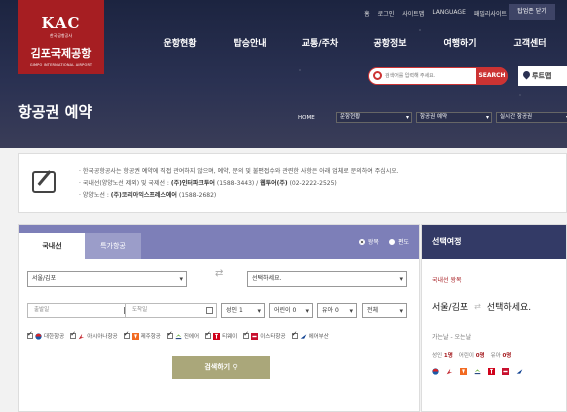 This screenshot has width=567, height=412. I want to click on util-login: 로그인, so click(386, 13).